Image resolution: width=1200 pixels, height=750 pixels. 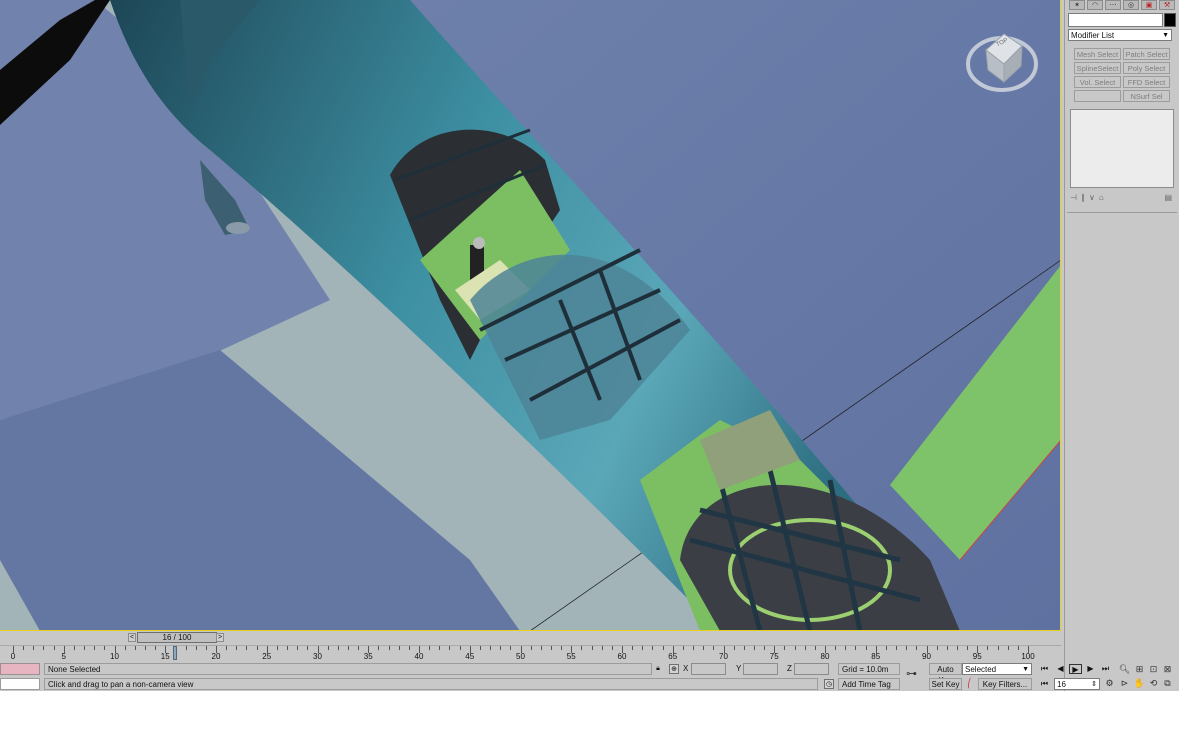 I want to click on track-bar-tick-label: 30, so click(x=317, y=656).